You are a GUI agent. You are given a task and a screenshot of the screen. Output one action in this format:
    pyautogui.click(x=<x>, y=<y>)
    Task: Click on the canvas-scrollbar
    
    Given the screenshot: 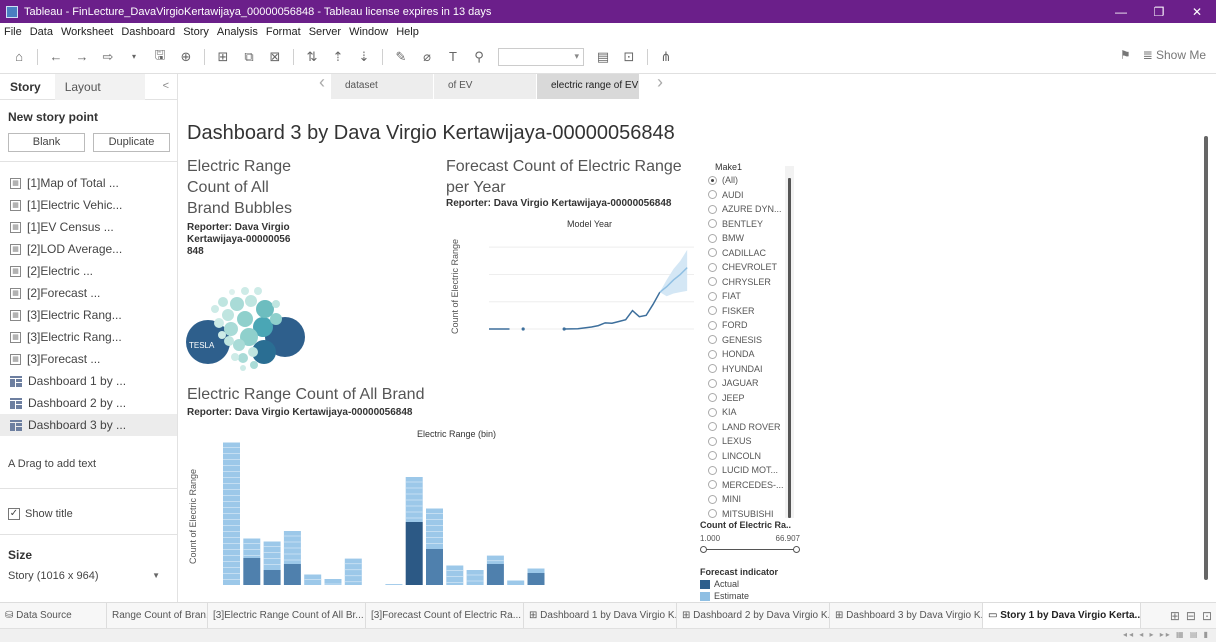 What is the action you would take?
    pyautogui.click(x=1206, y=358)
    